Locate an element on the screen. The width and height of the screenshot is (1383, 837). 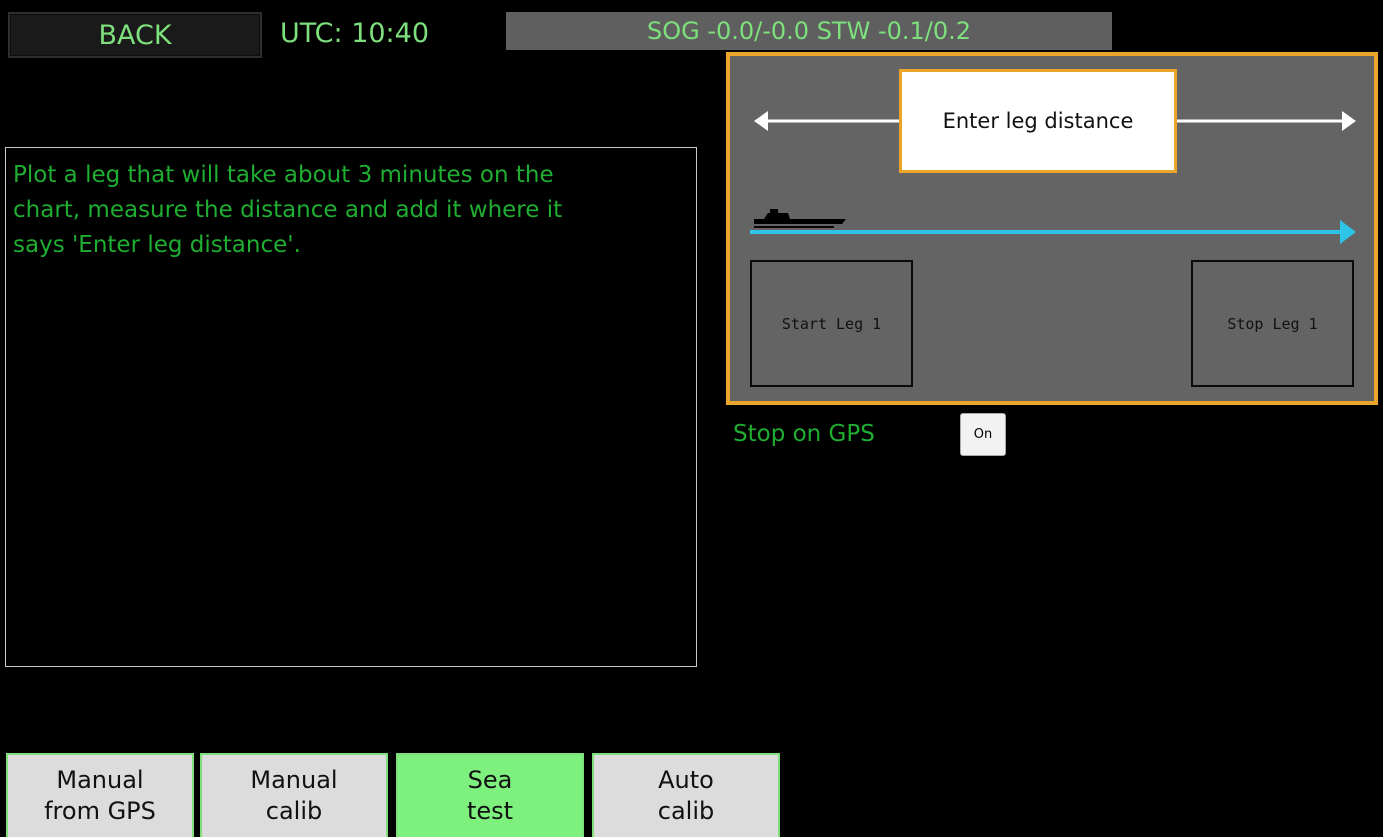
tab-manual-calib: Manual calib is located at coordinates (294, 795).